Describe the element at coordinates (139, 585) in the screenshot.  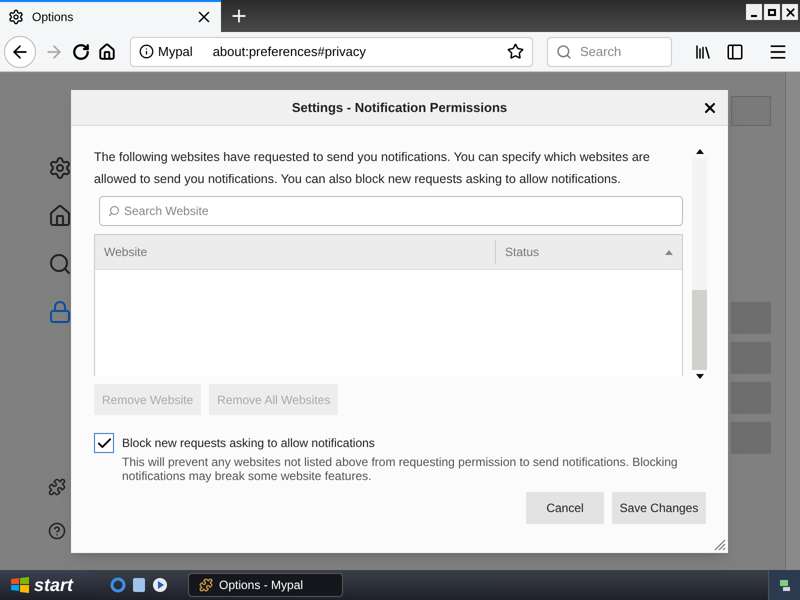
I see `document-icon` at that location.